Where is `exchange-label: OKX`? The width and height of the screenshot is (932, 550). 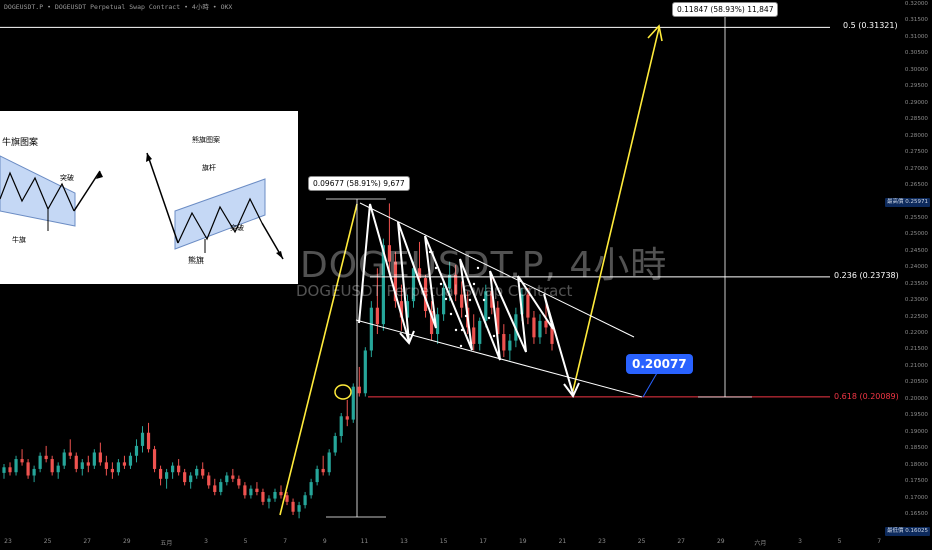 exchange-label: OKX is located at coordinates (226, 7).